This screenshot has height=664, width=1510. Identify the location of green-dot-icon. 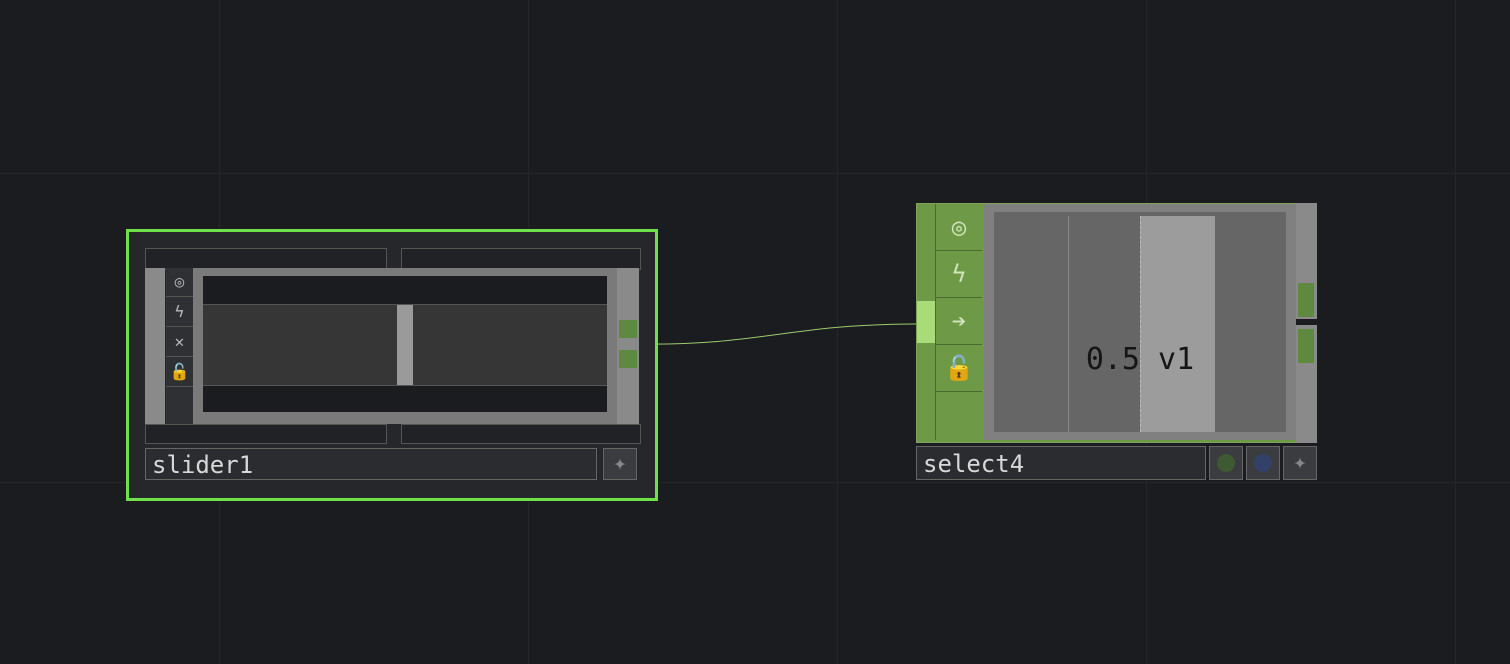
(1226, 463).